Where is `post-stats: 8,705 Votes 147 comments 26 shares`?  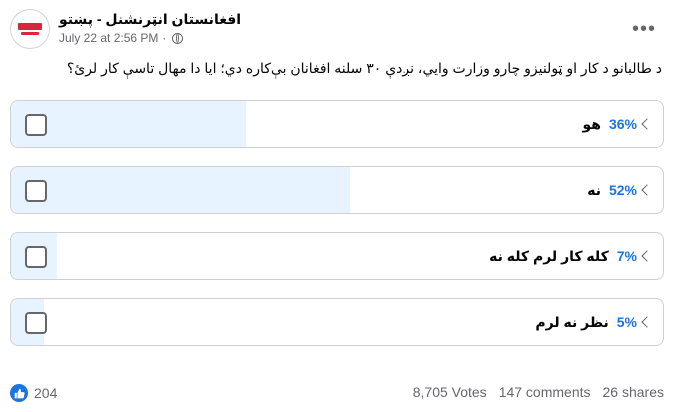 post-stats: 8,705 Votes 147 comments 26 shares is located at coordinates (538, 392).